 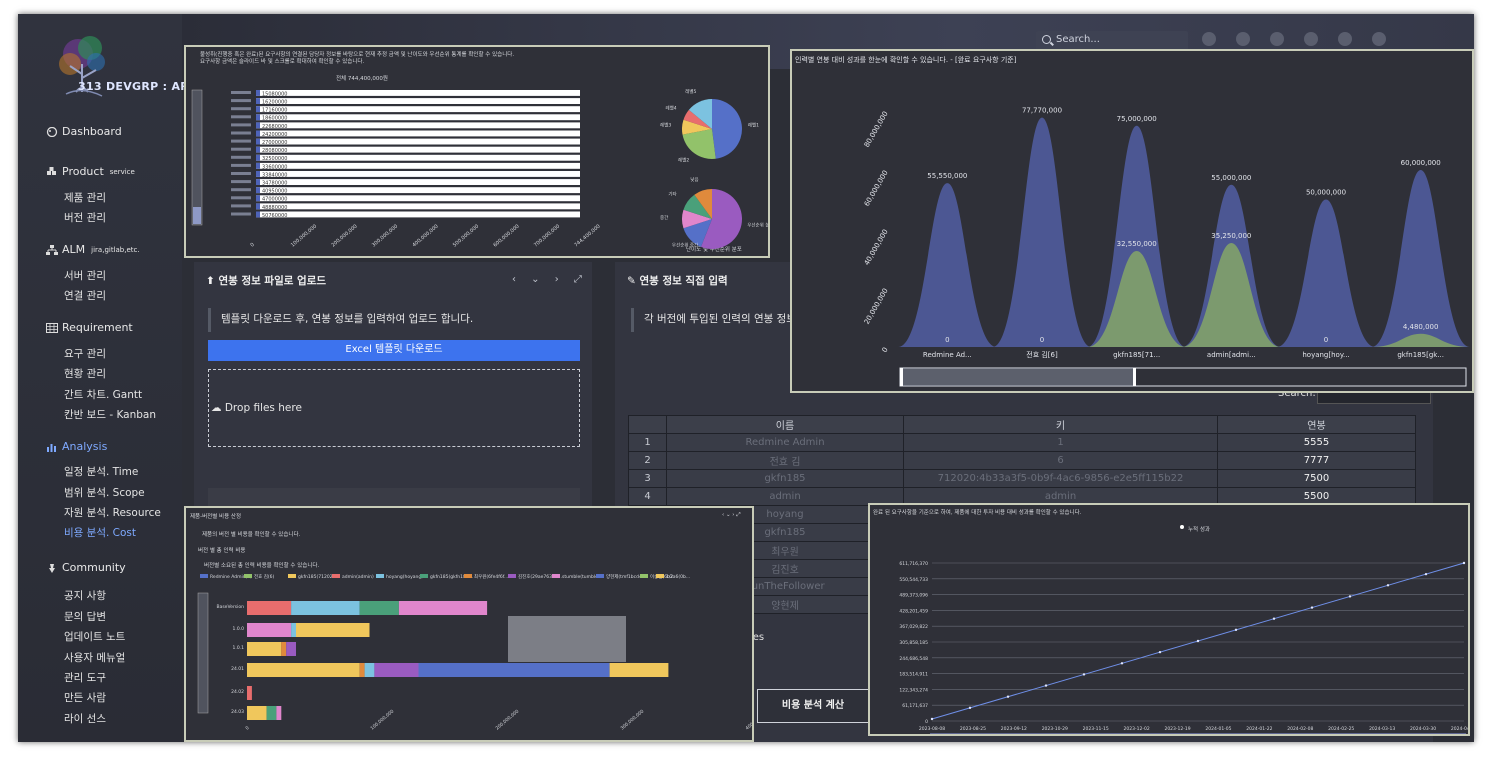 I want to click on nav-dashboard-label: Dashboard, so click(x=92, y=131).